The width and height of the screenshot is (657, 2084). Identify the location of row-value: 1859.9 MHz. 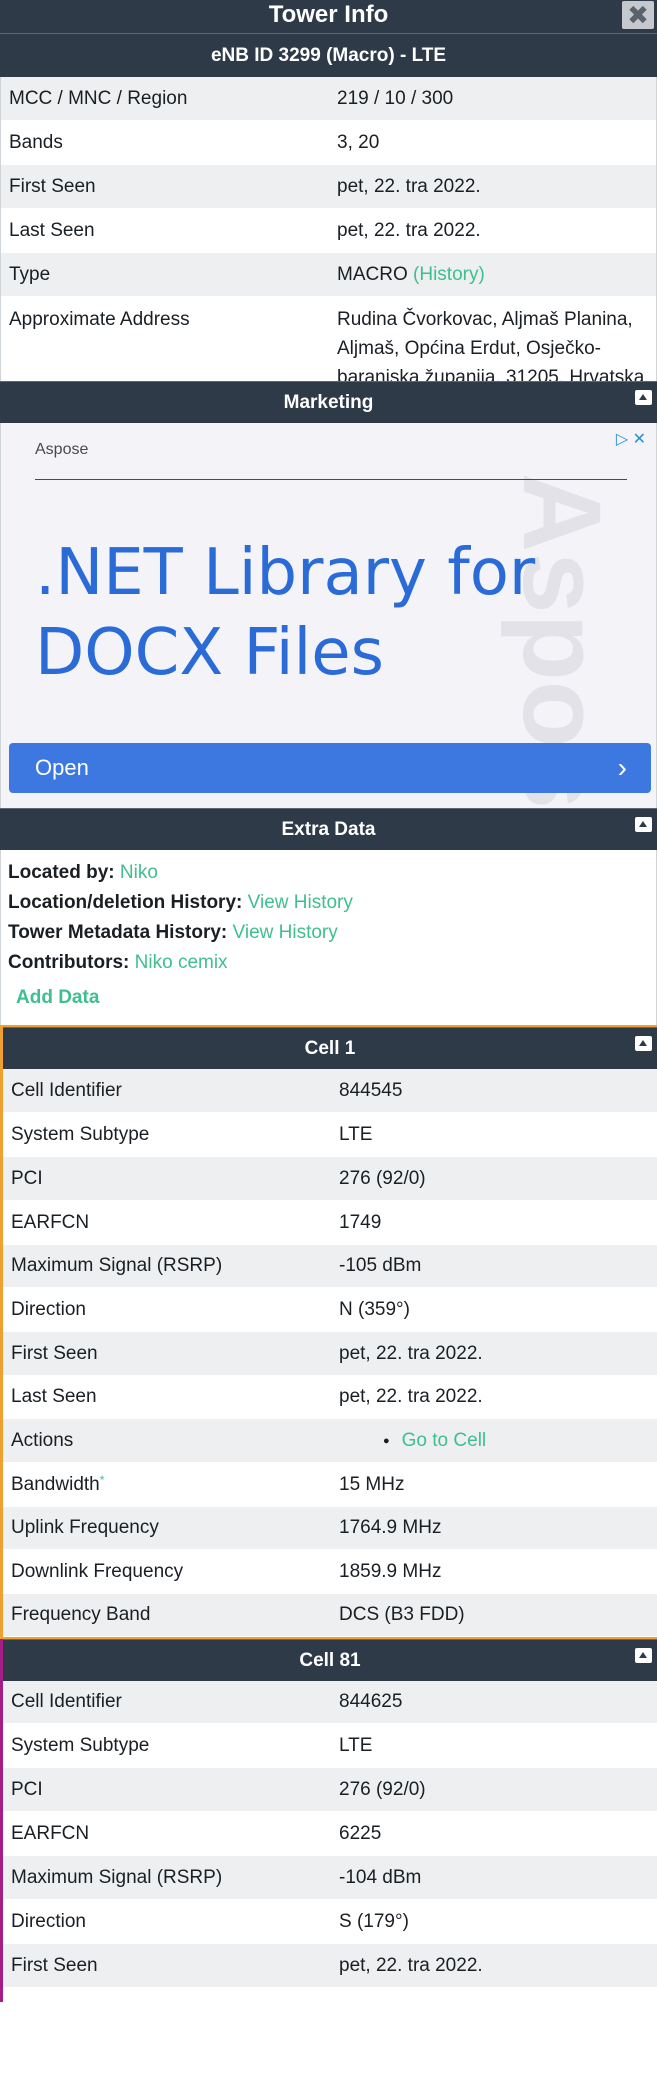
(390, 1571).